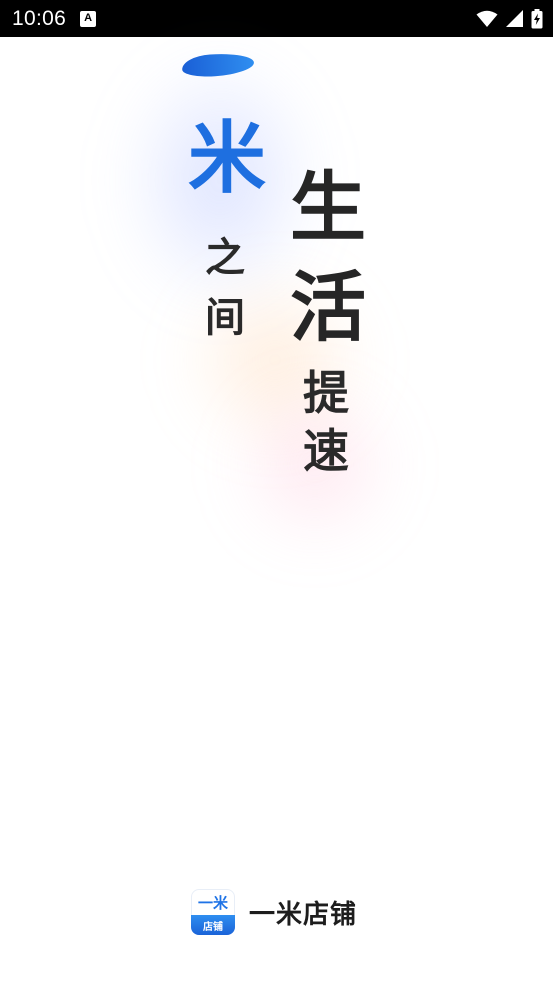  I want to click on calligraphy-su: 速, so click(326, 451).